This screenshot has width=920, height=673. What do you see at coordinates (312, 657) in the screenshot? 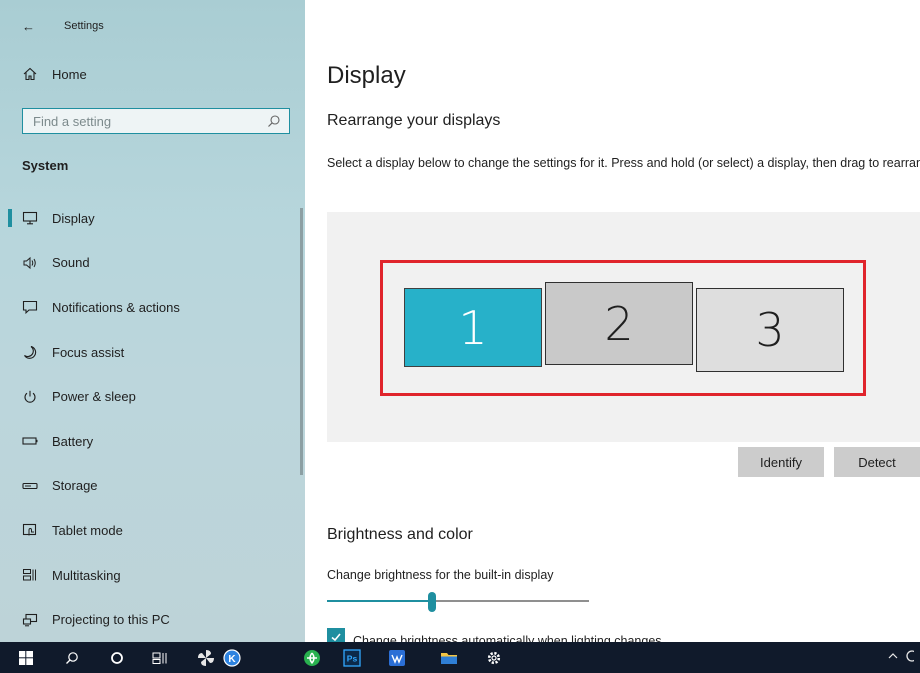
I see `browser-icon` at bounding box center [312, 657].